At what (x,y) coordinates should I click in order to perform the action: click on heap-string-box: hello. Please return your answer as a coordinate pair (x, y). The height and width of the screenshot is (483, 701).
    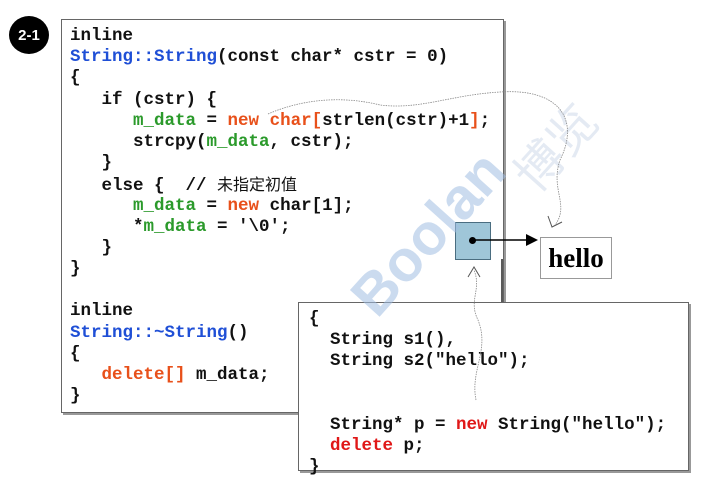
    Looking at the image, I should click on (576, 258).